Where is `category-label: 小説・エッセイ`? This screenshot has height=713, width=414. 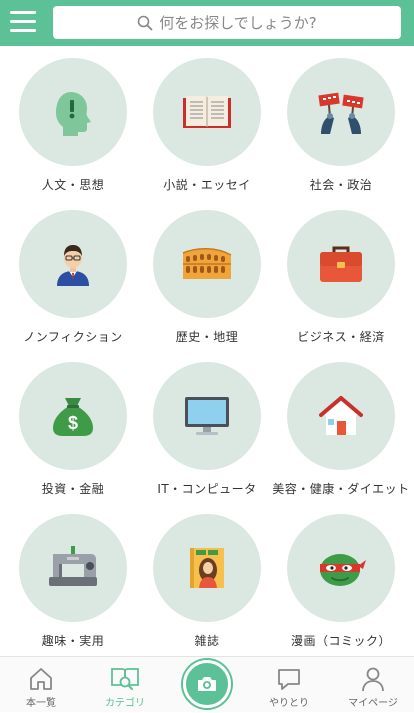
category-label: 小説・エッセイ is located at coordinates (207, 185).